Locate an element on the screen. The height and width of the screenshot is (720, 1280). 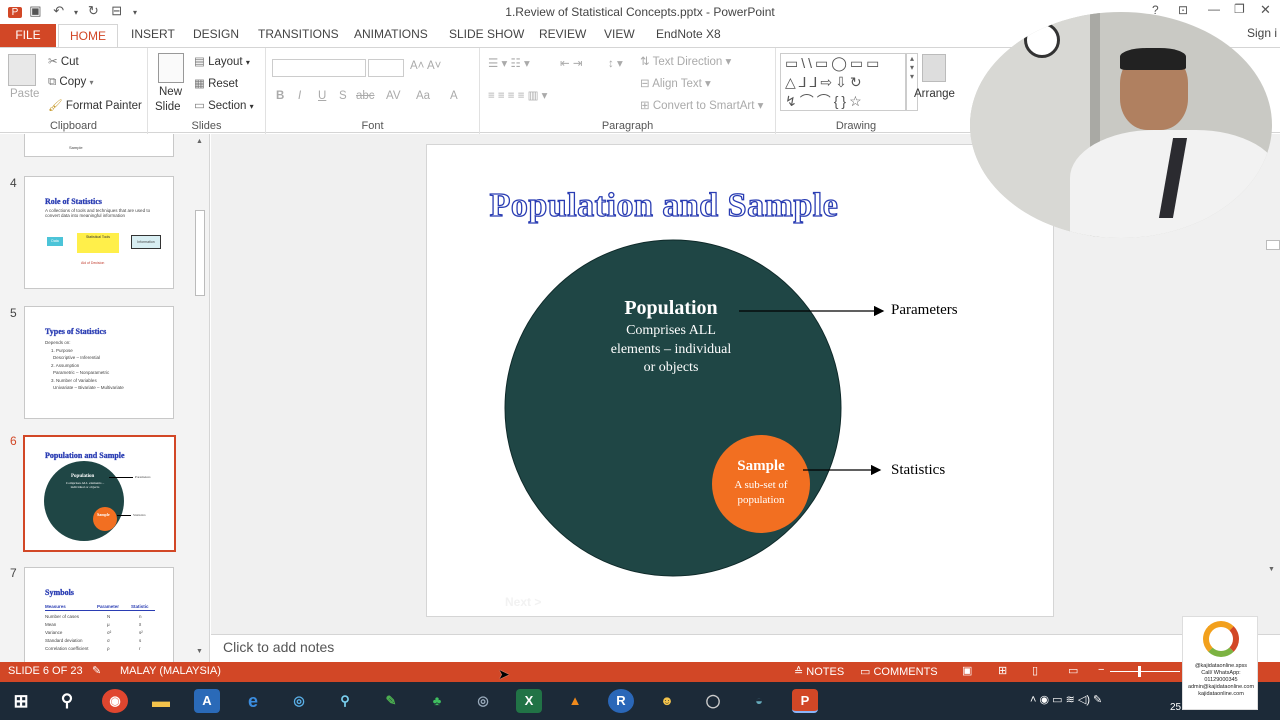
close-icon: ✕ is located at coordinates (1265, 10).